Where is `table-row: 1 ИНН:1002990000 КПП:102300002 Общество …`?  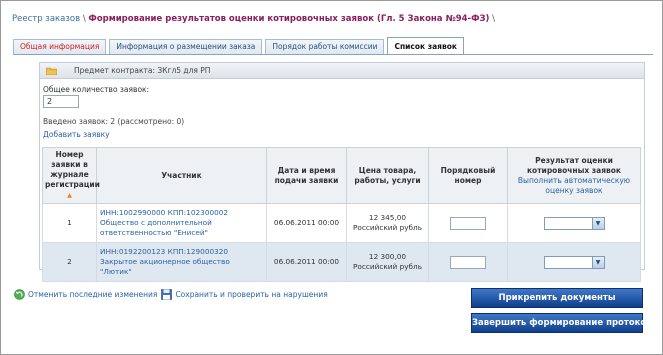 table-row: 1 ИНН:1002990000 КПП:102300002 Общество … is located at coordinates (341, 223).